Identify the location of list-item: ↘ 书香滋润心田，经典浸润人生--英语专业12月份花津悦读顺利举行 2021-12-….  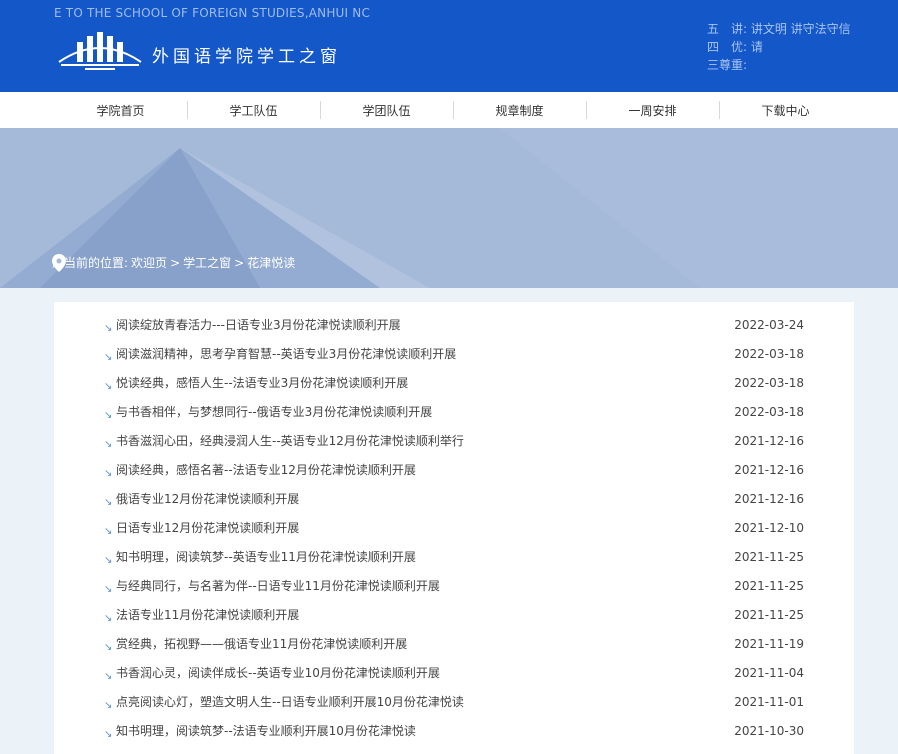
(454, 441).